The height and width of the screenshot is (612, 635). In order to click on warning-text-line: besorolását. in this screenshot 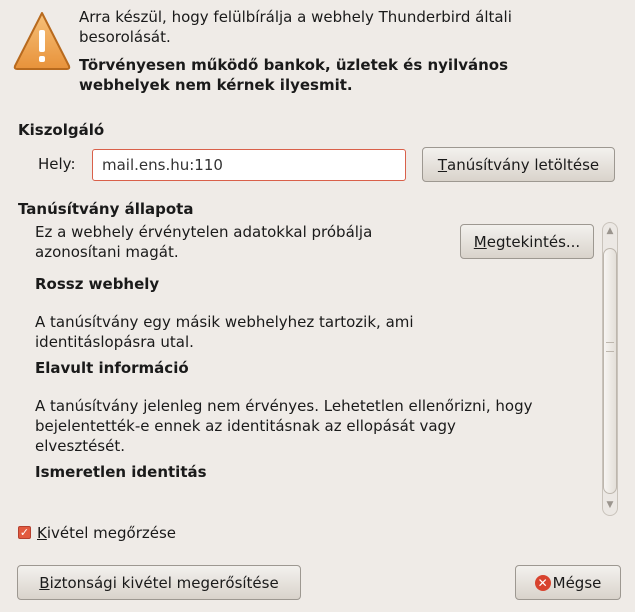, I will do `click(125, 37)`.